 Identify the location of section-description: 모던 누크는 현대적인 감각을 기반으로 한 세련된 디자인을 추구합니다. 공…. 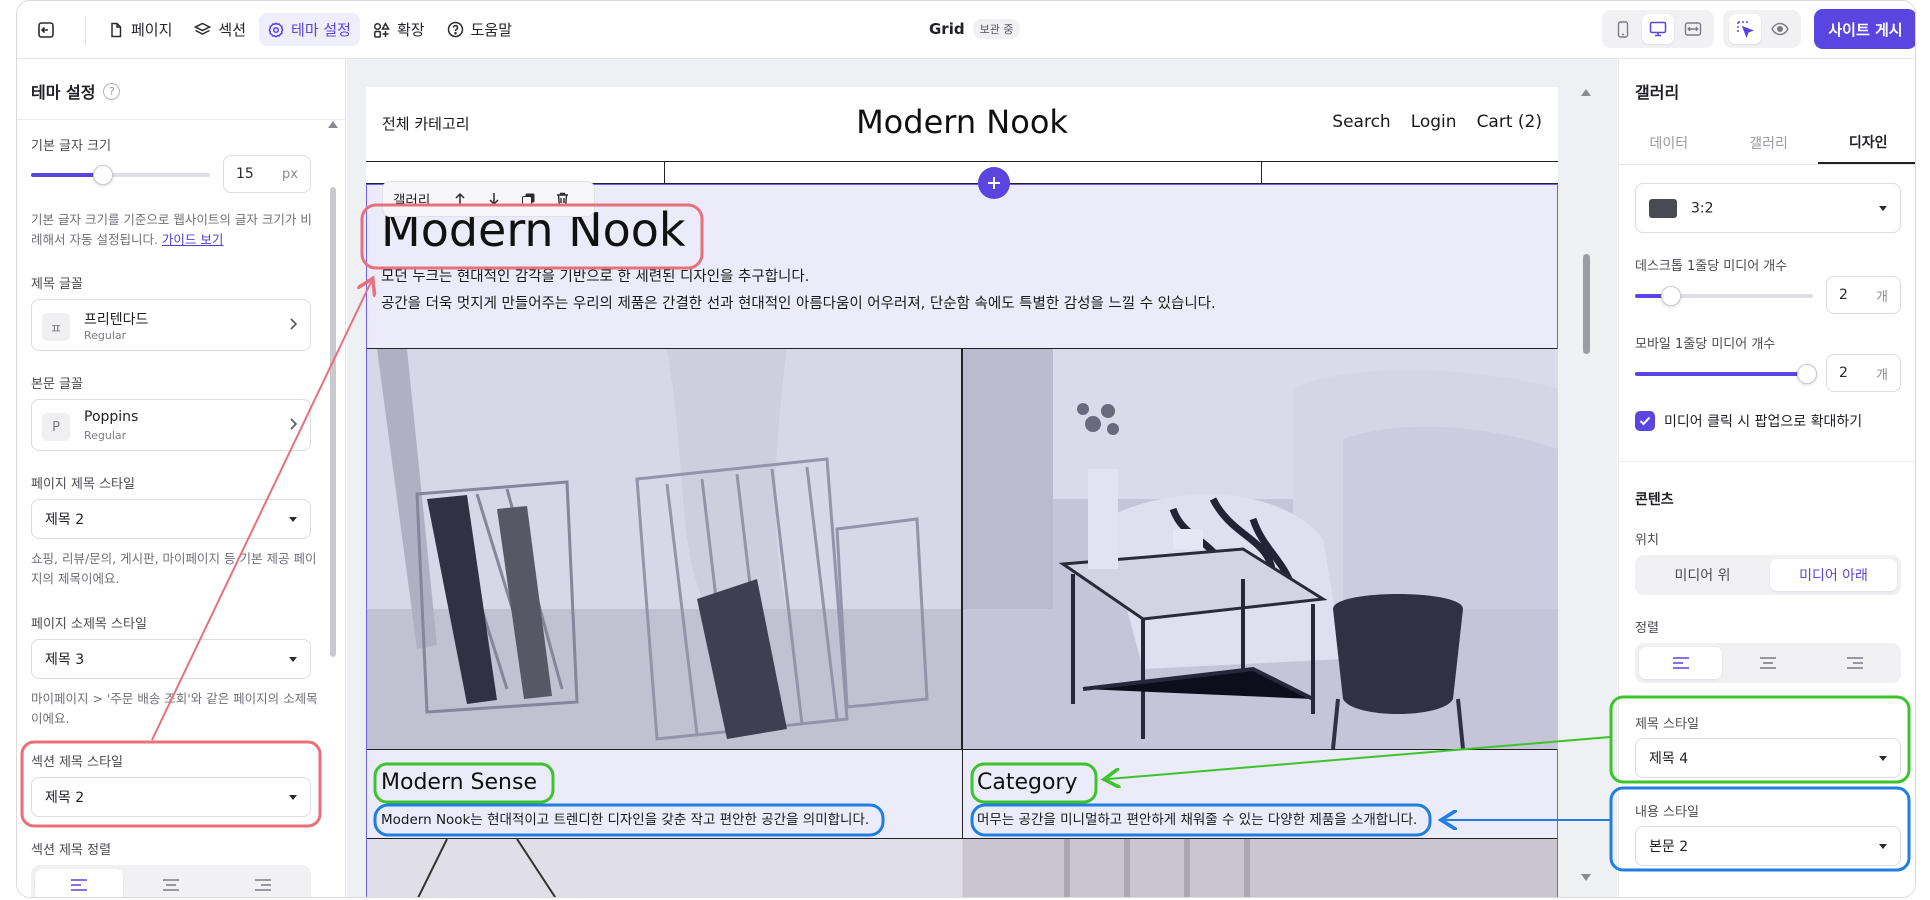
(798, 291).